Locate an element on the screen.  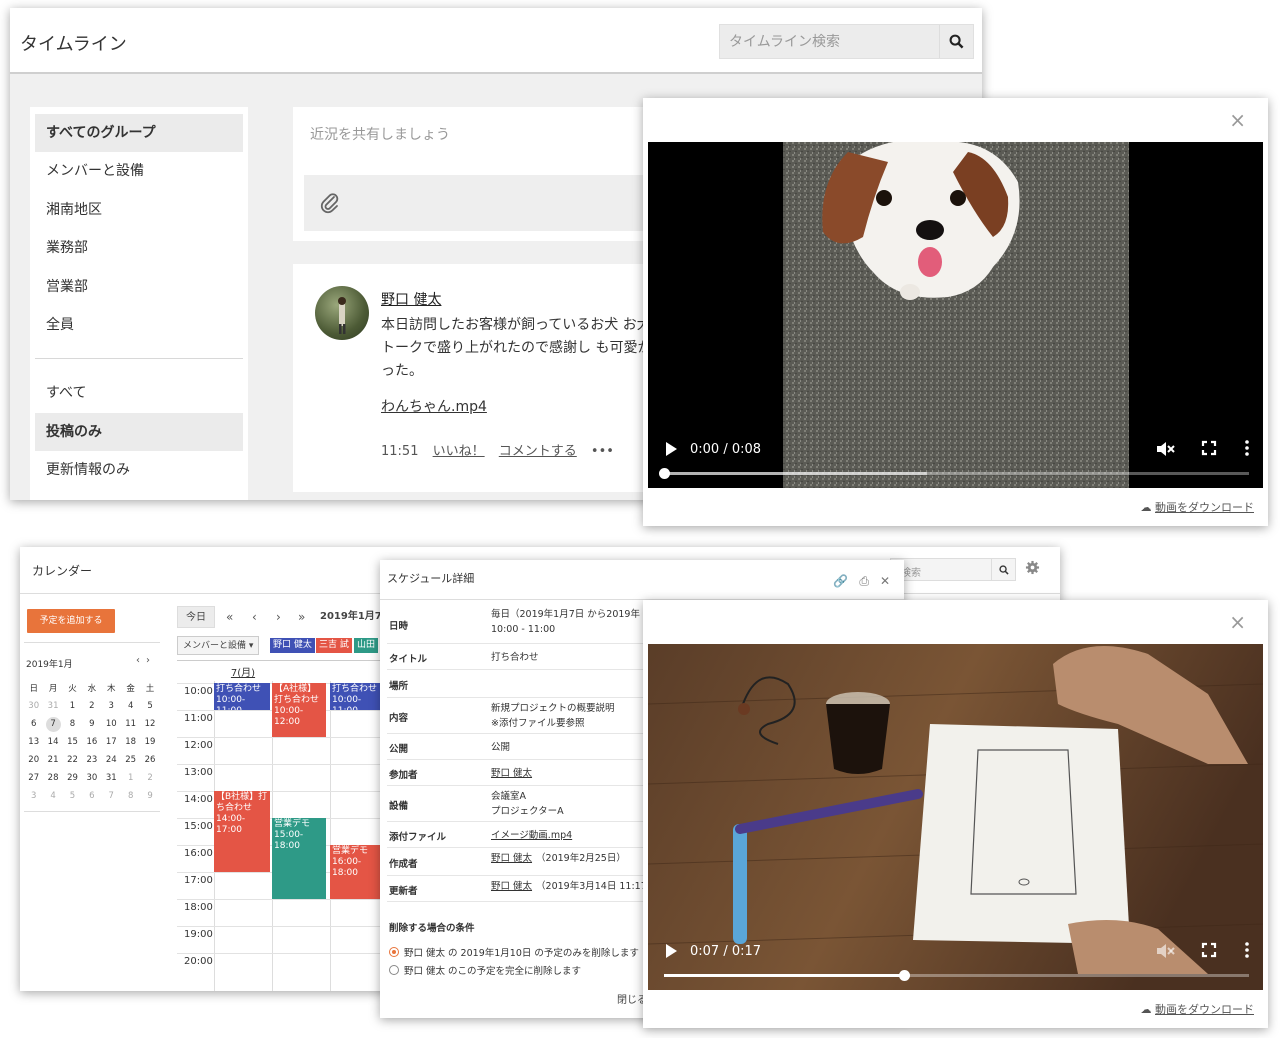
mini-calendar-day: 28 is located at coordinates (52, 778).